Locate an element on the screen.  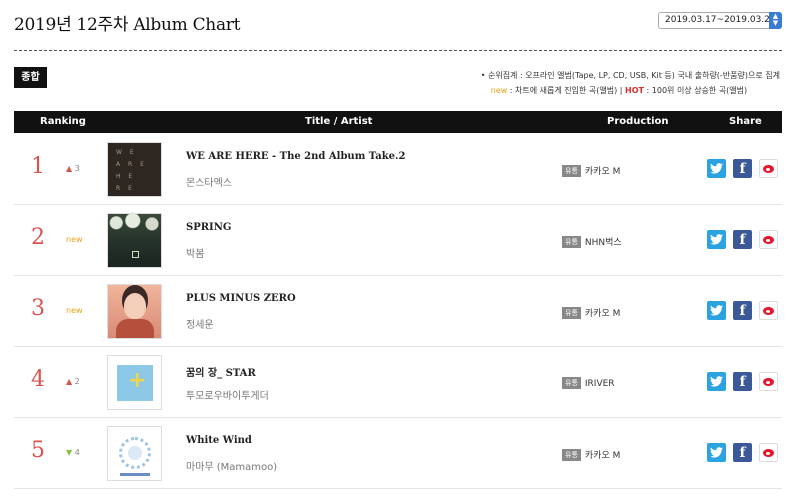
song-title: WE ARE HERE - The 2nd Album Take.2 is located at coordinates (295, 156).